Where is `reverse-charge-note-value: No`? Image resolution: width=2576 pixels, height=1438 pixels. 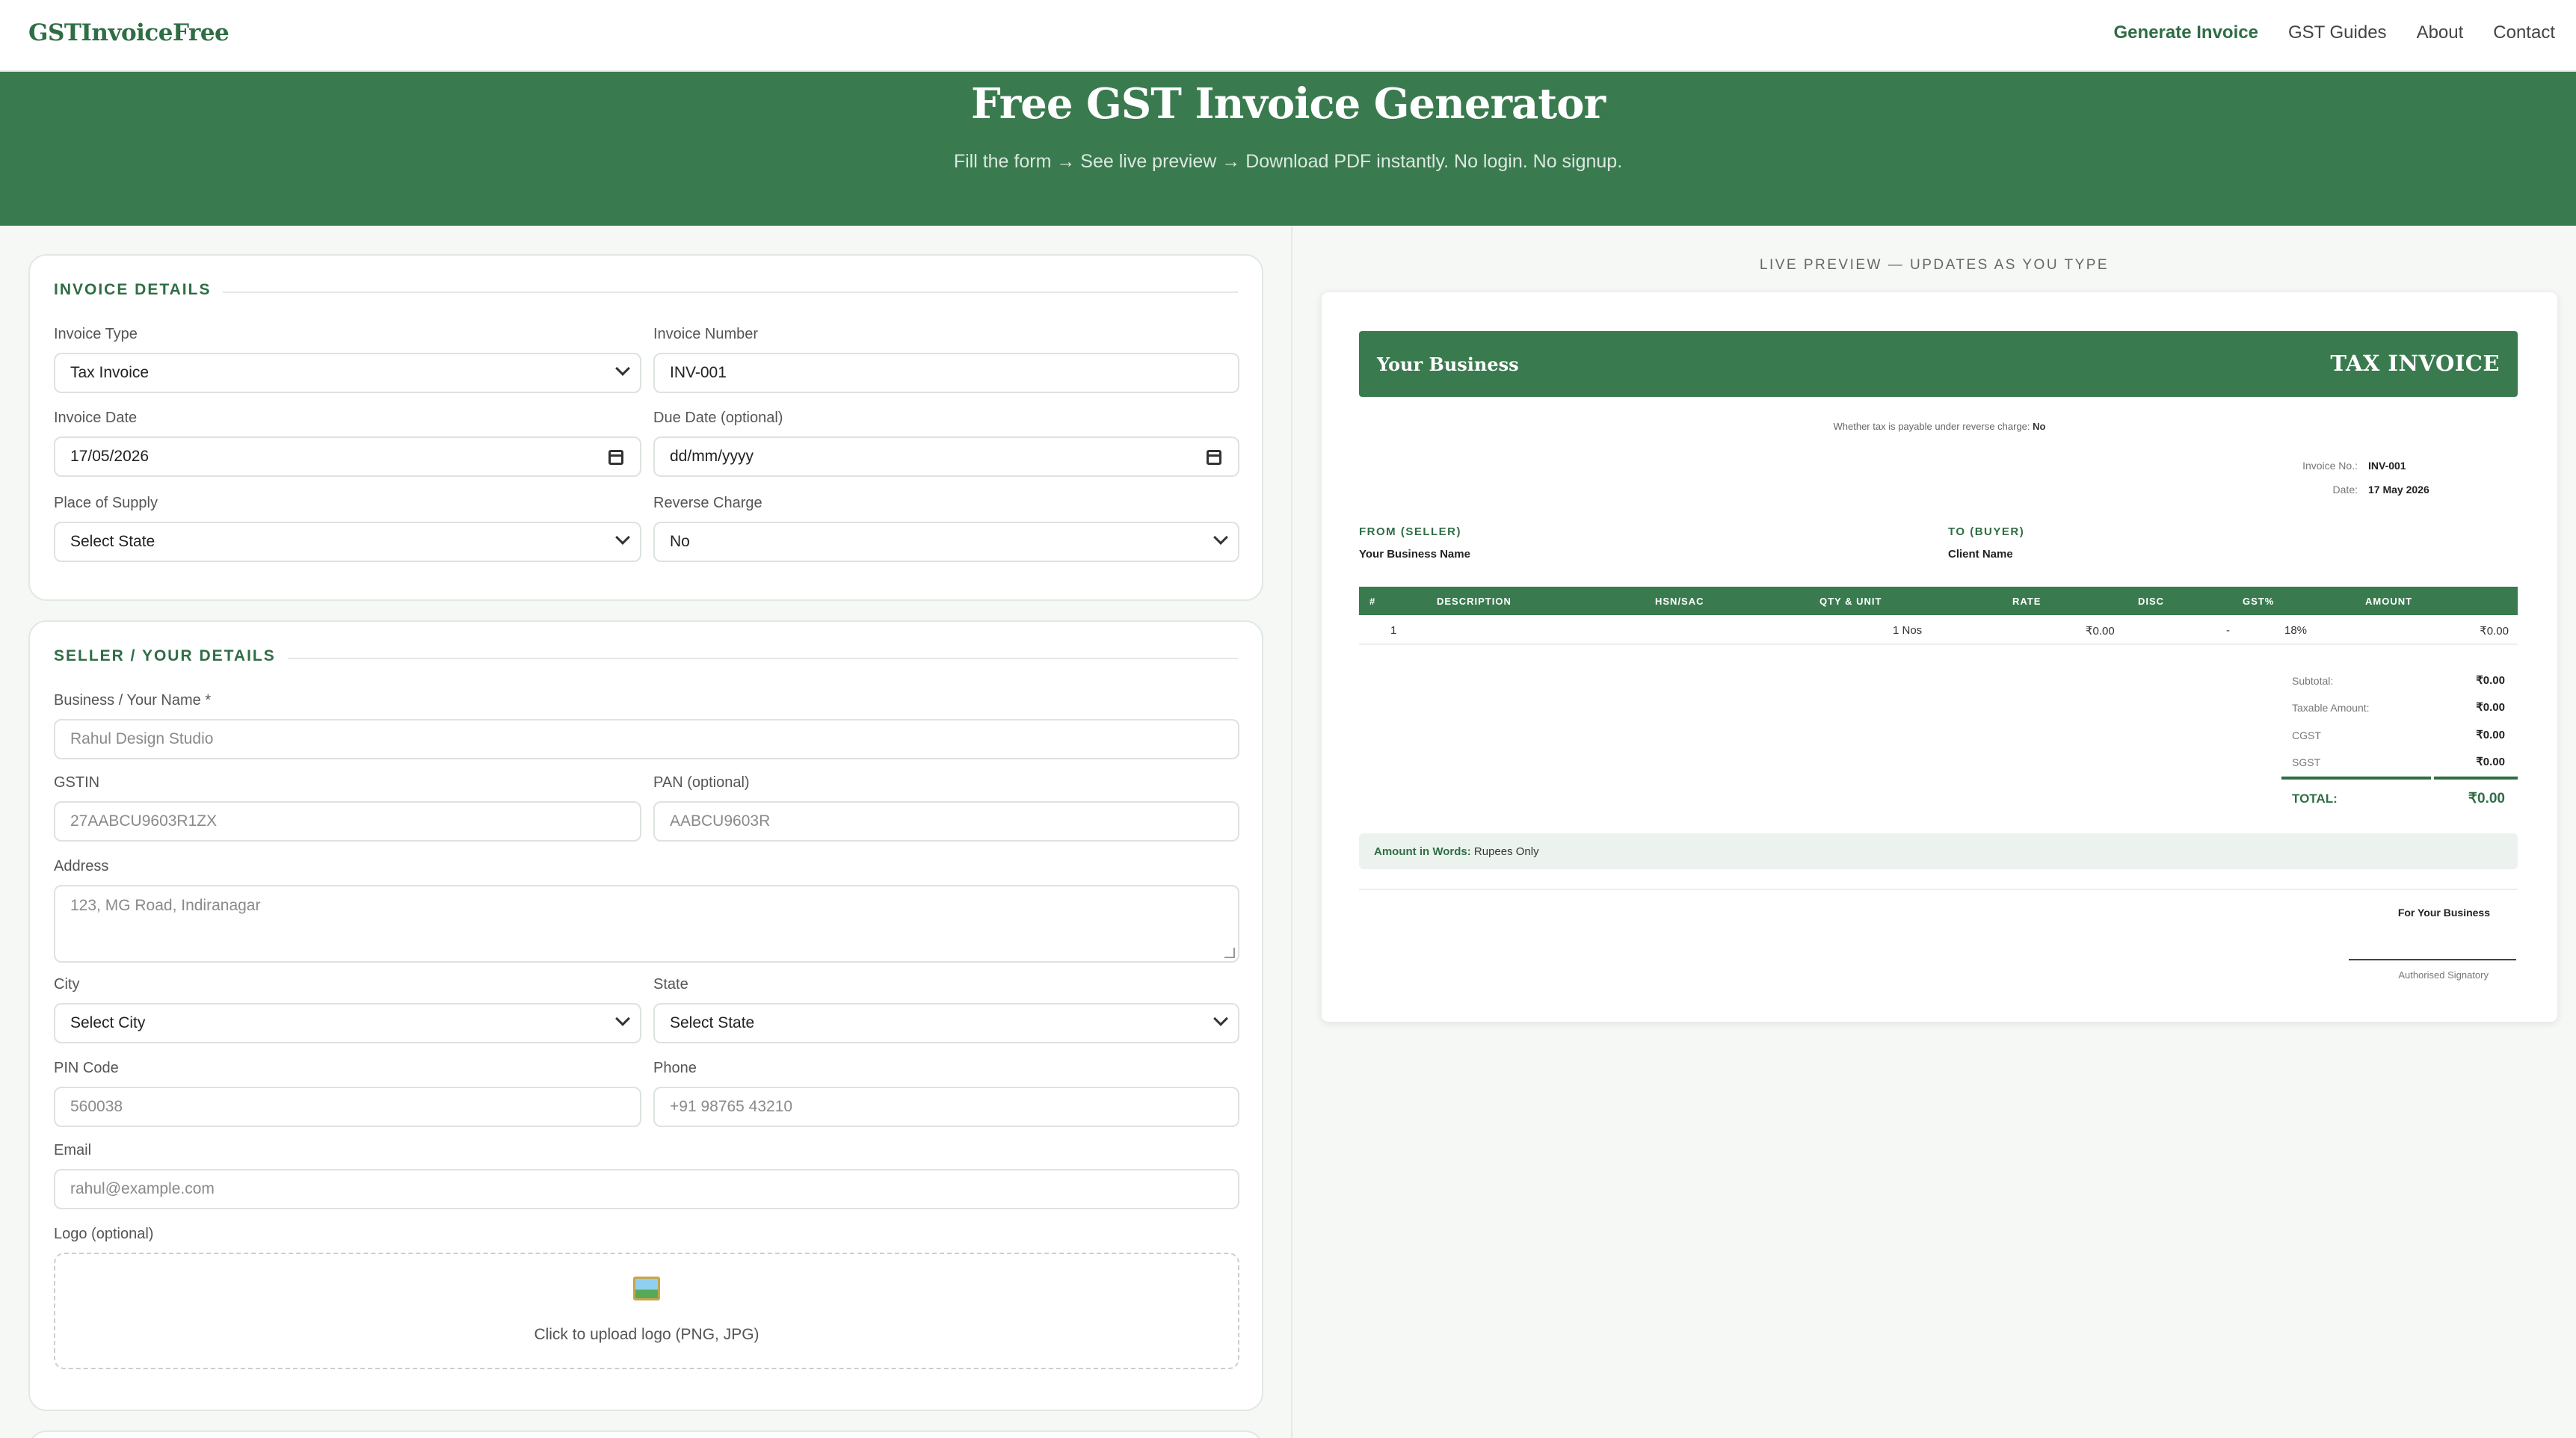 reverse-charge-note-value: No is located at coordinates (2039, 426).